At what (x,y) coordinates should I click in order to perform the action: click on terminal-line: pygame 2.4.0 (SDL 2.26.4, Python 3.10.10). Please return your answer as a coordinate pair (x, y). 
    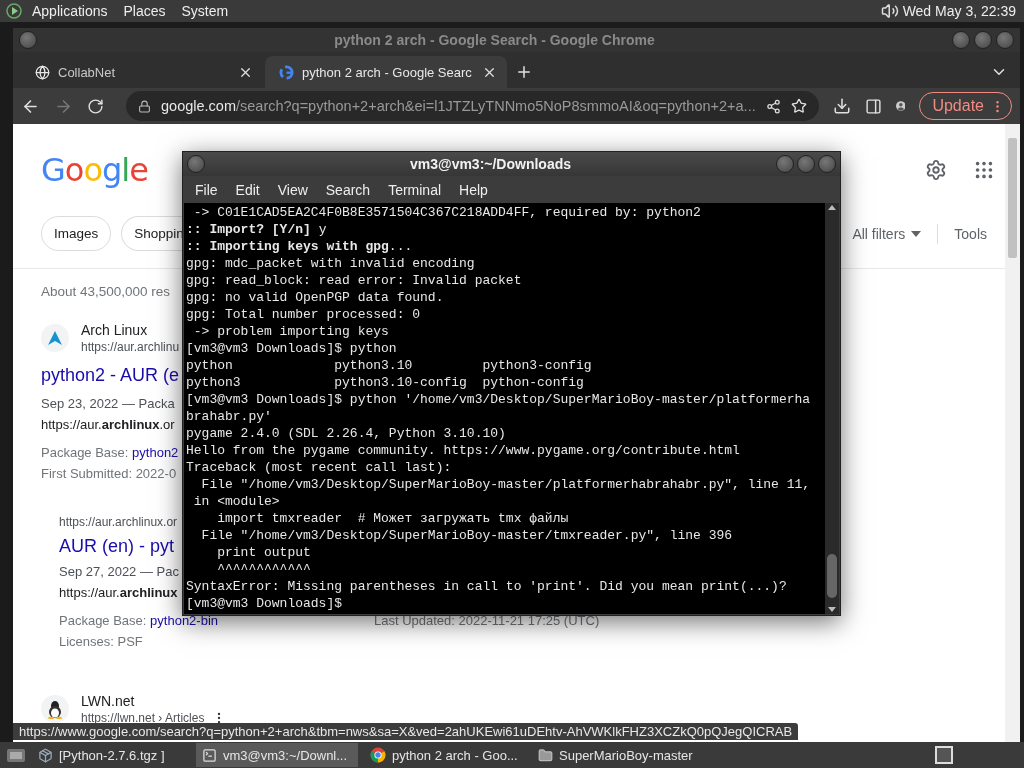
    Looking at the image, I should click on (346, 433).